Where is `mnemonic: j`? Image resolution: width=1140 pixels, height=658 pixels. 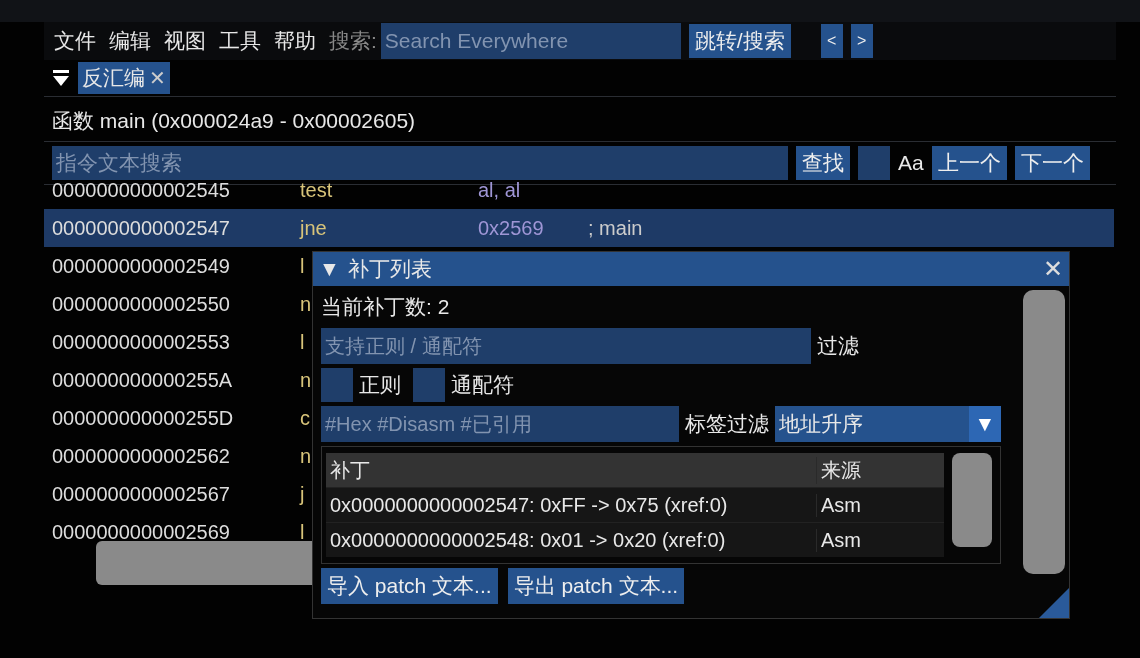 mnemonic: j is located at coordinates (302, 494).